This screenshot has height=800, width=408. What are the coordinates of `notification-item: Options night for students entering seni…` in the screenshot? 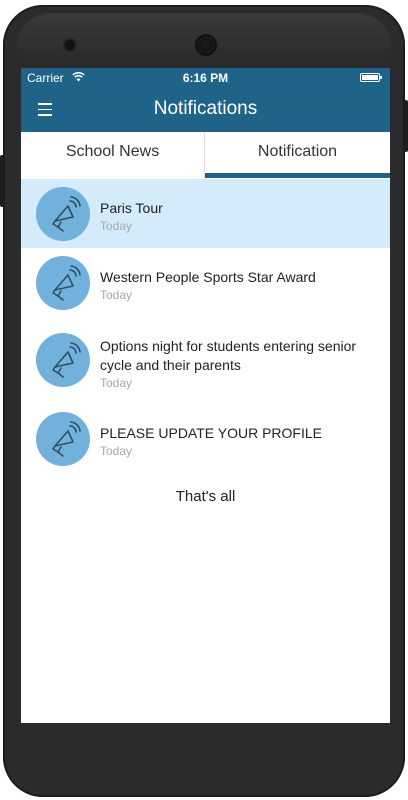 It's located at (205, 360).